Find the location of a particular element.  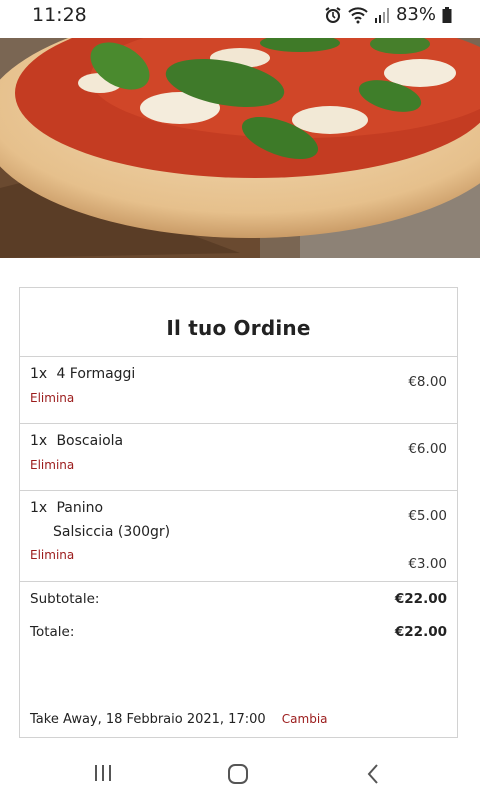

battery-icon is located at coordinates (447, 15).